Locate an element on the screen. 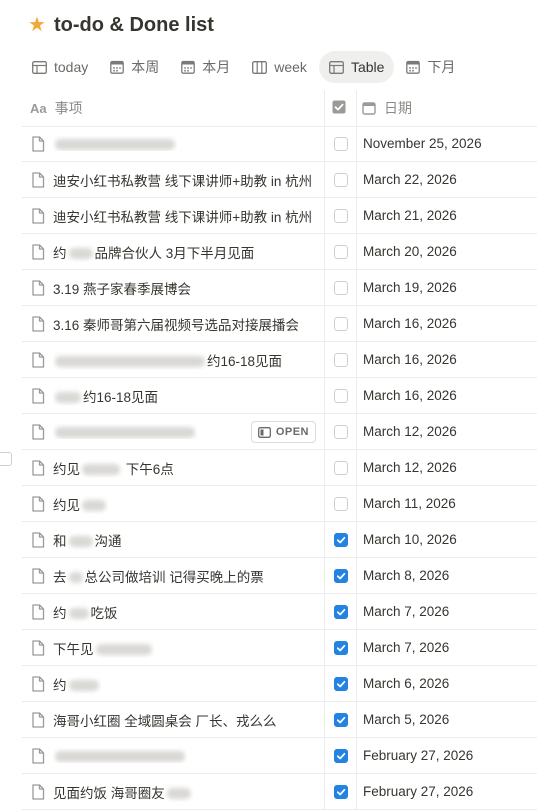 The width and height of the screenshot is (537, 810). date-cell: March 6, 2026 is located at coordinates (447, 683).